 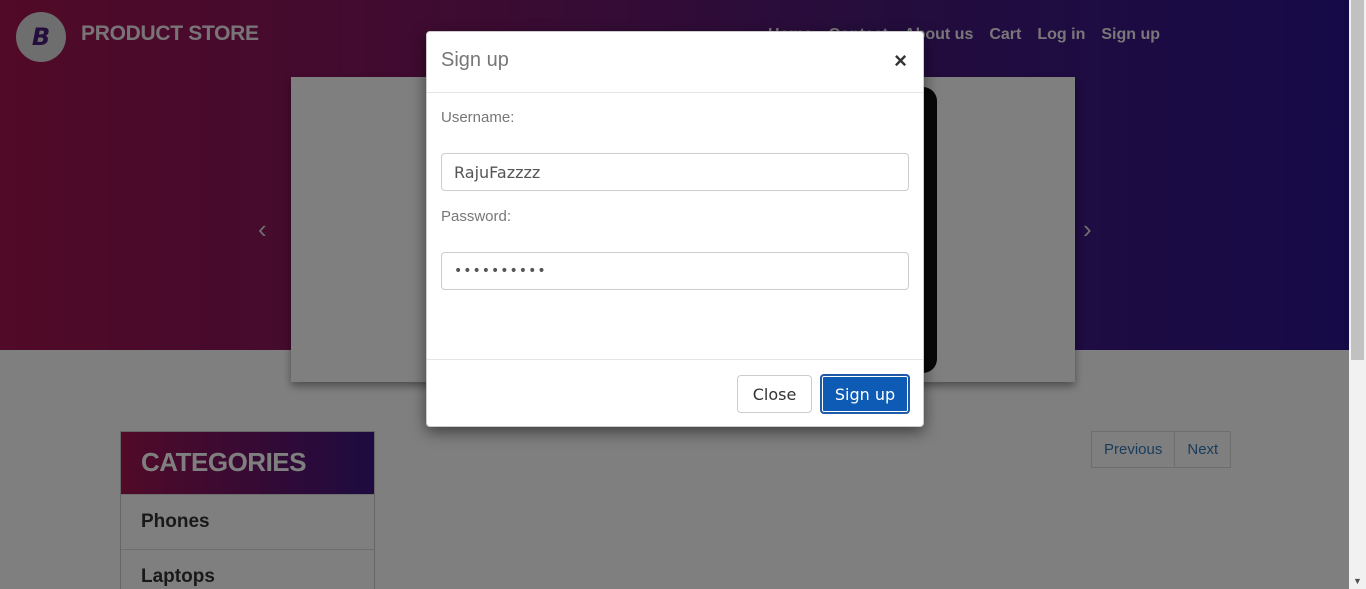 I want to click on modal-header: Sign up ×, so click(x=675, y=62).